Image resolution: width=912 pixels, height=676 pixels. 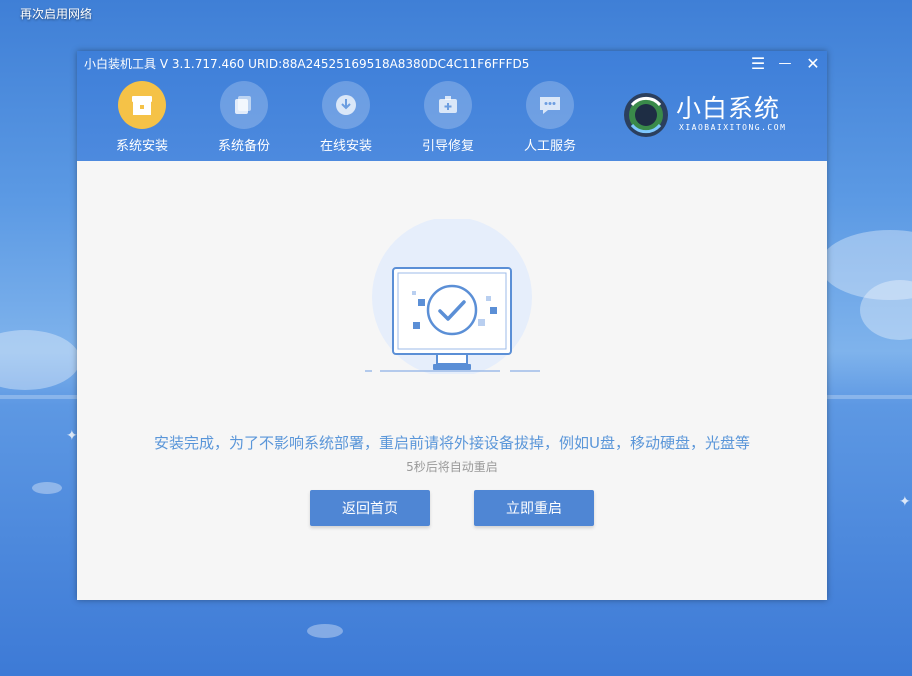 I want to click on nav-item-boot-repair: 引导修复, so click(x=448, y=119).